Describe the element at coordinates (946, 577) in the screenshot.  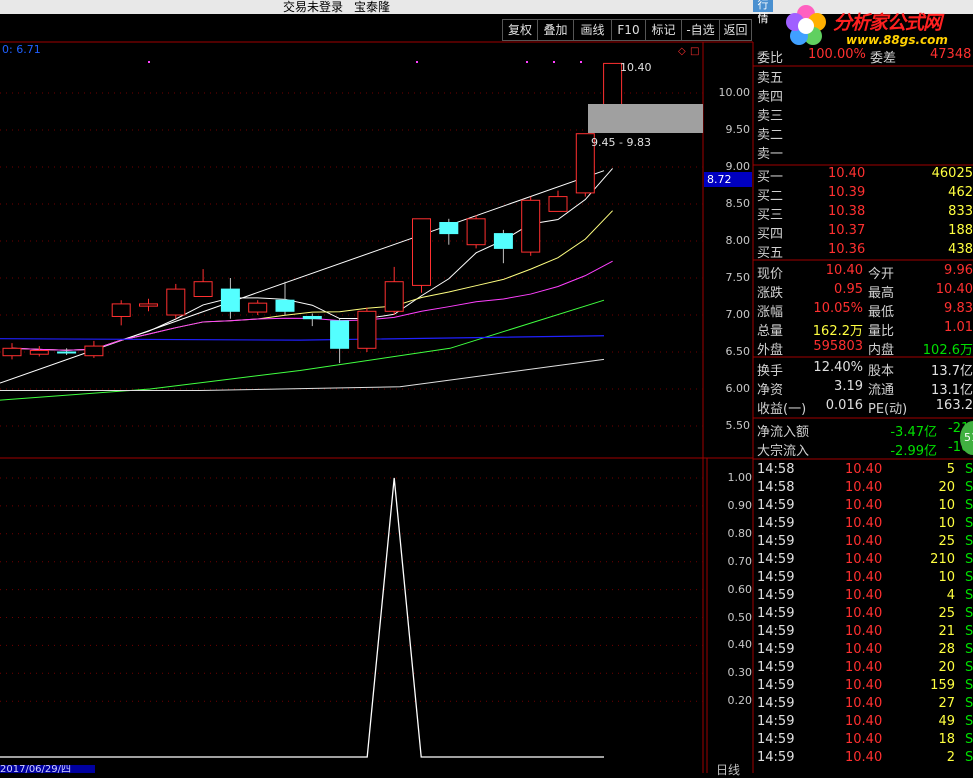
I see `tick-volume: 10` at that location.